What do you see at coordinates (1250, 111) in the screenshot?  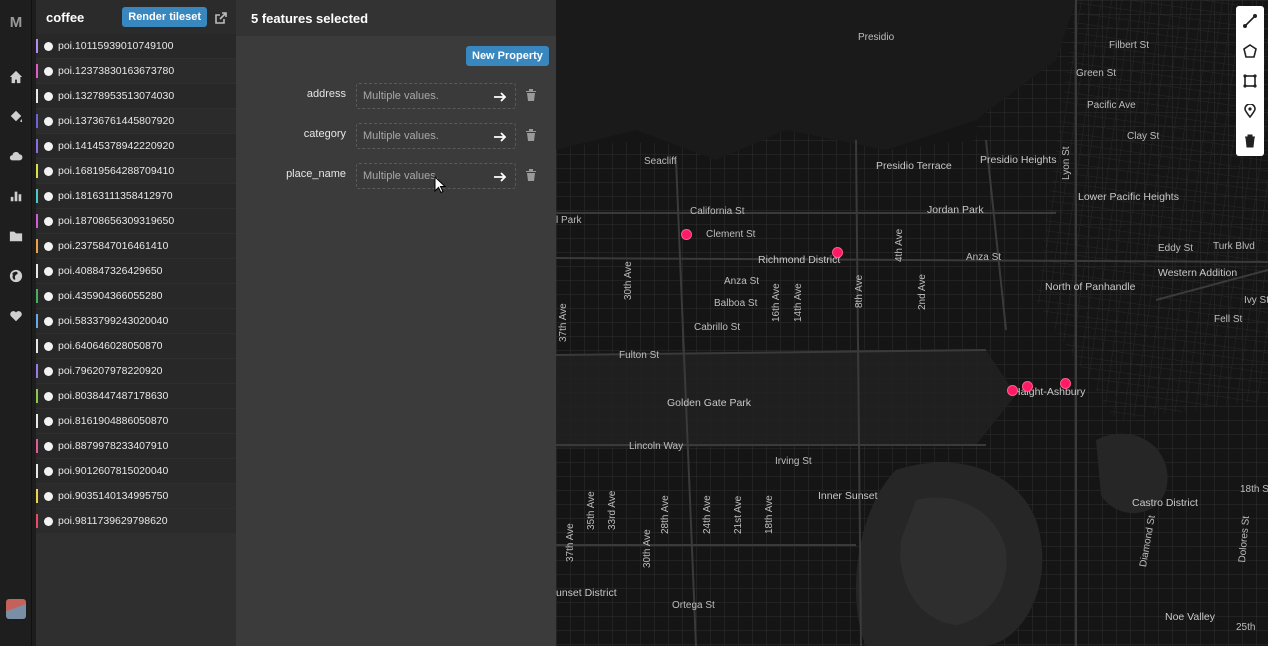 I see `marker-tool-icon` at bounding box center [1250, 111].